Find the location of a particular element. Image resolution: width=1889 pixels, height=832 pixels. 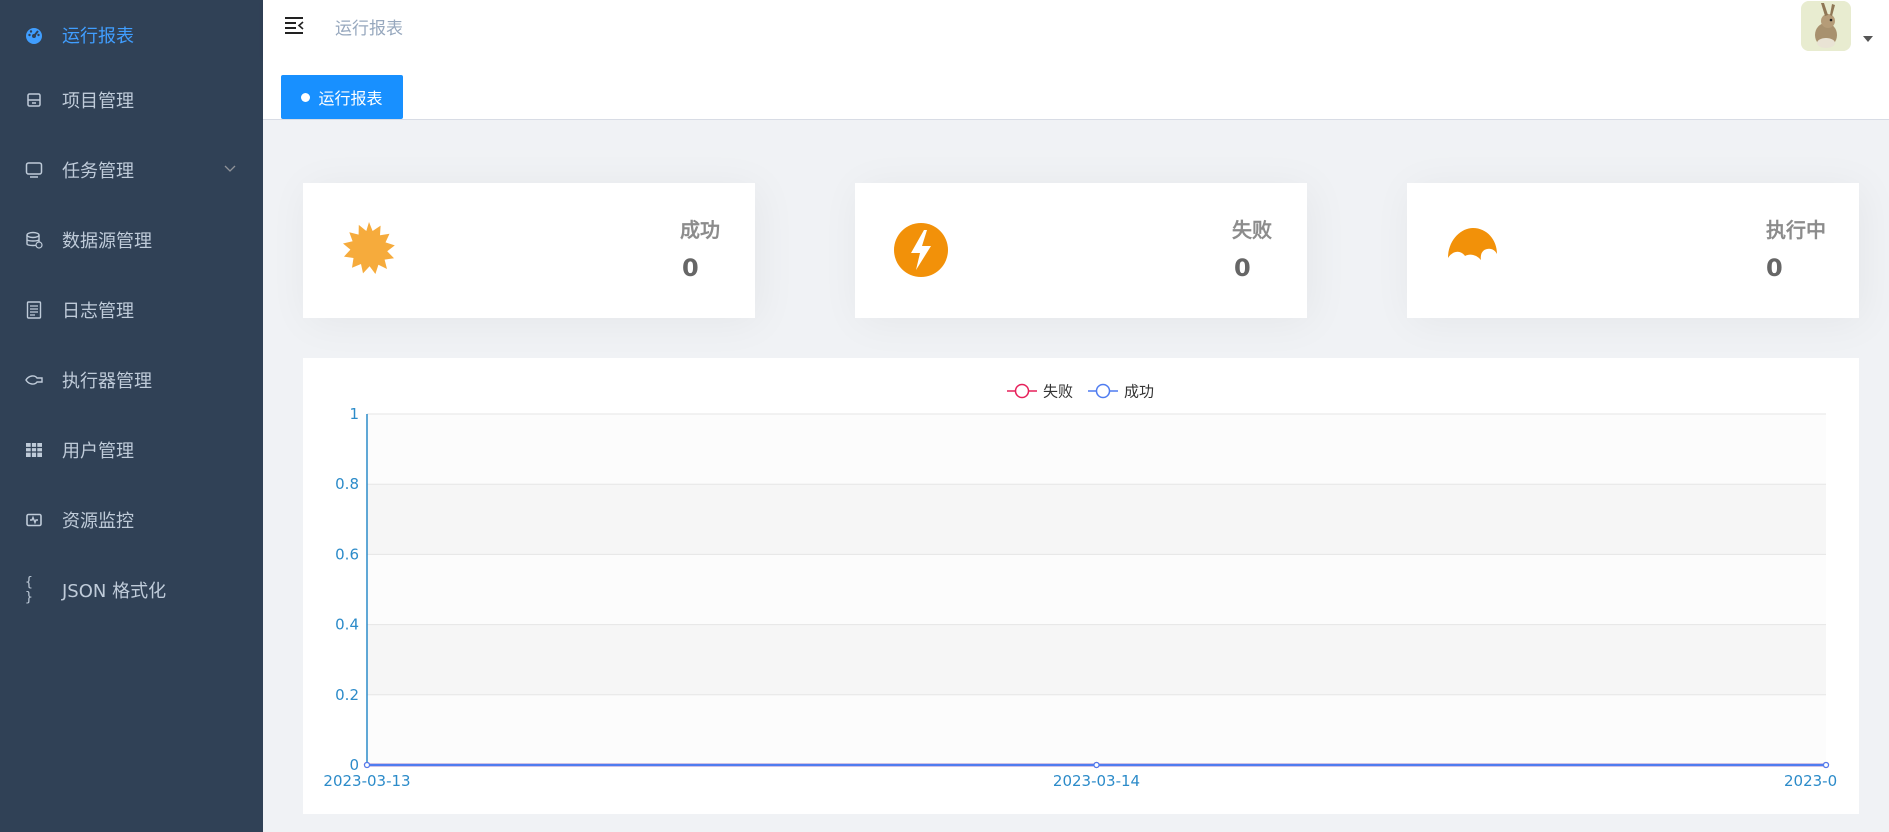

tag-report: 运行报表 is located at coordinates (342, 97).